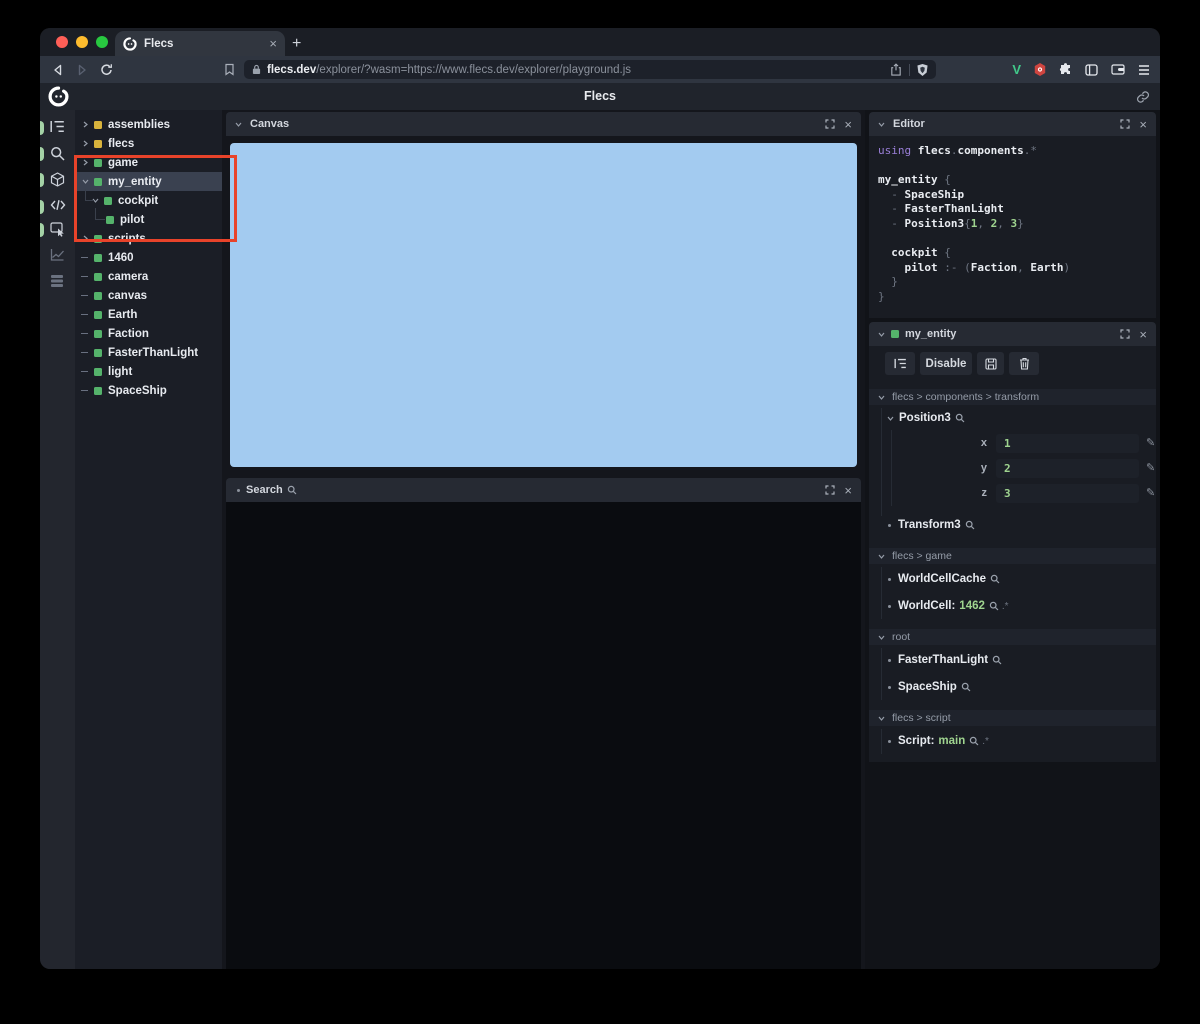  I want to click on tree-item-flecs: flecs, so click(148, 143).